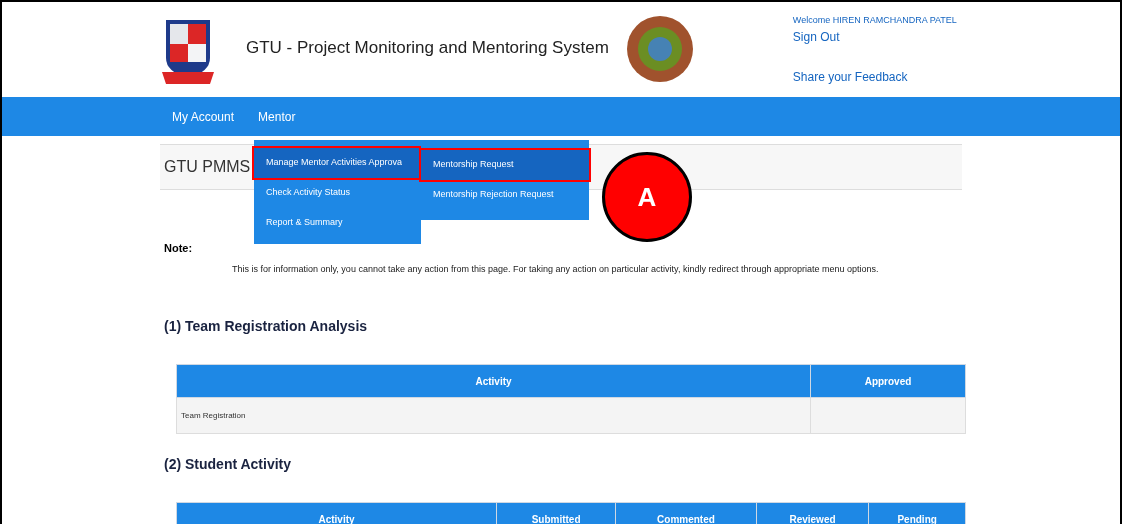 The image size is (1122, 524). I want to click on column-header: Submitted, so click(556, 513).